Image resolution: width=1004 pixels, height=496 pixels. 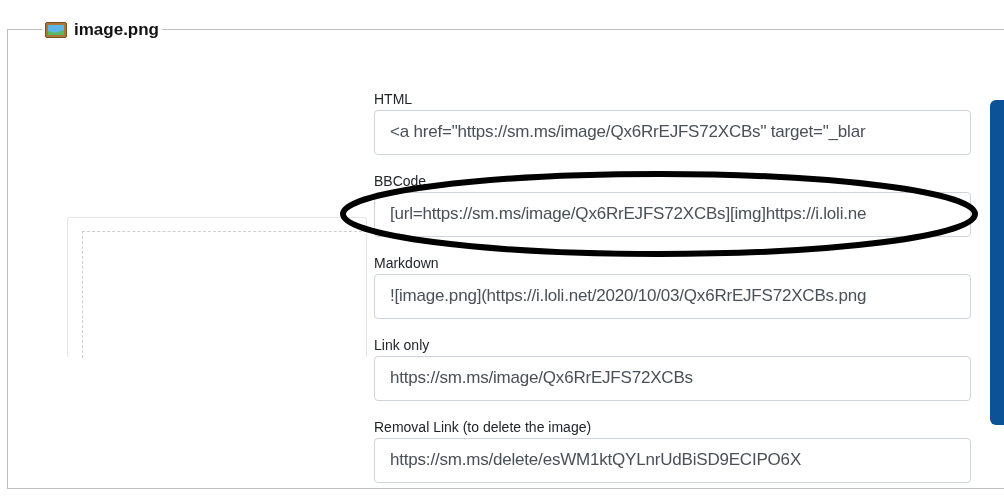 What do you see at coordinates (402, 344) in the screenshot?
I see `field-label: Link only` at bounding box center [402, 344].